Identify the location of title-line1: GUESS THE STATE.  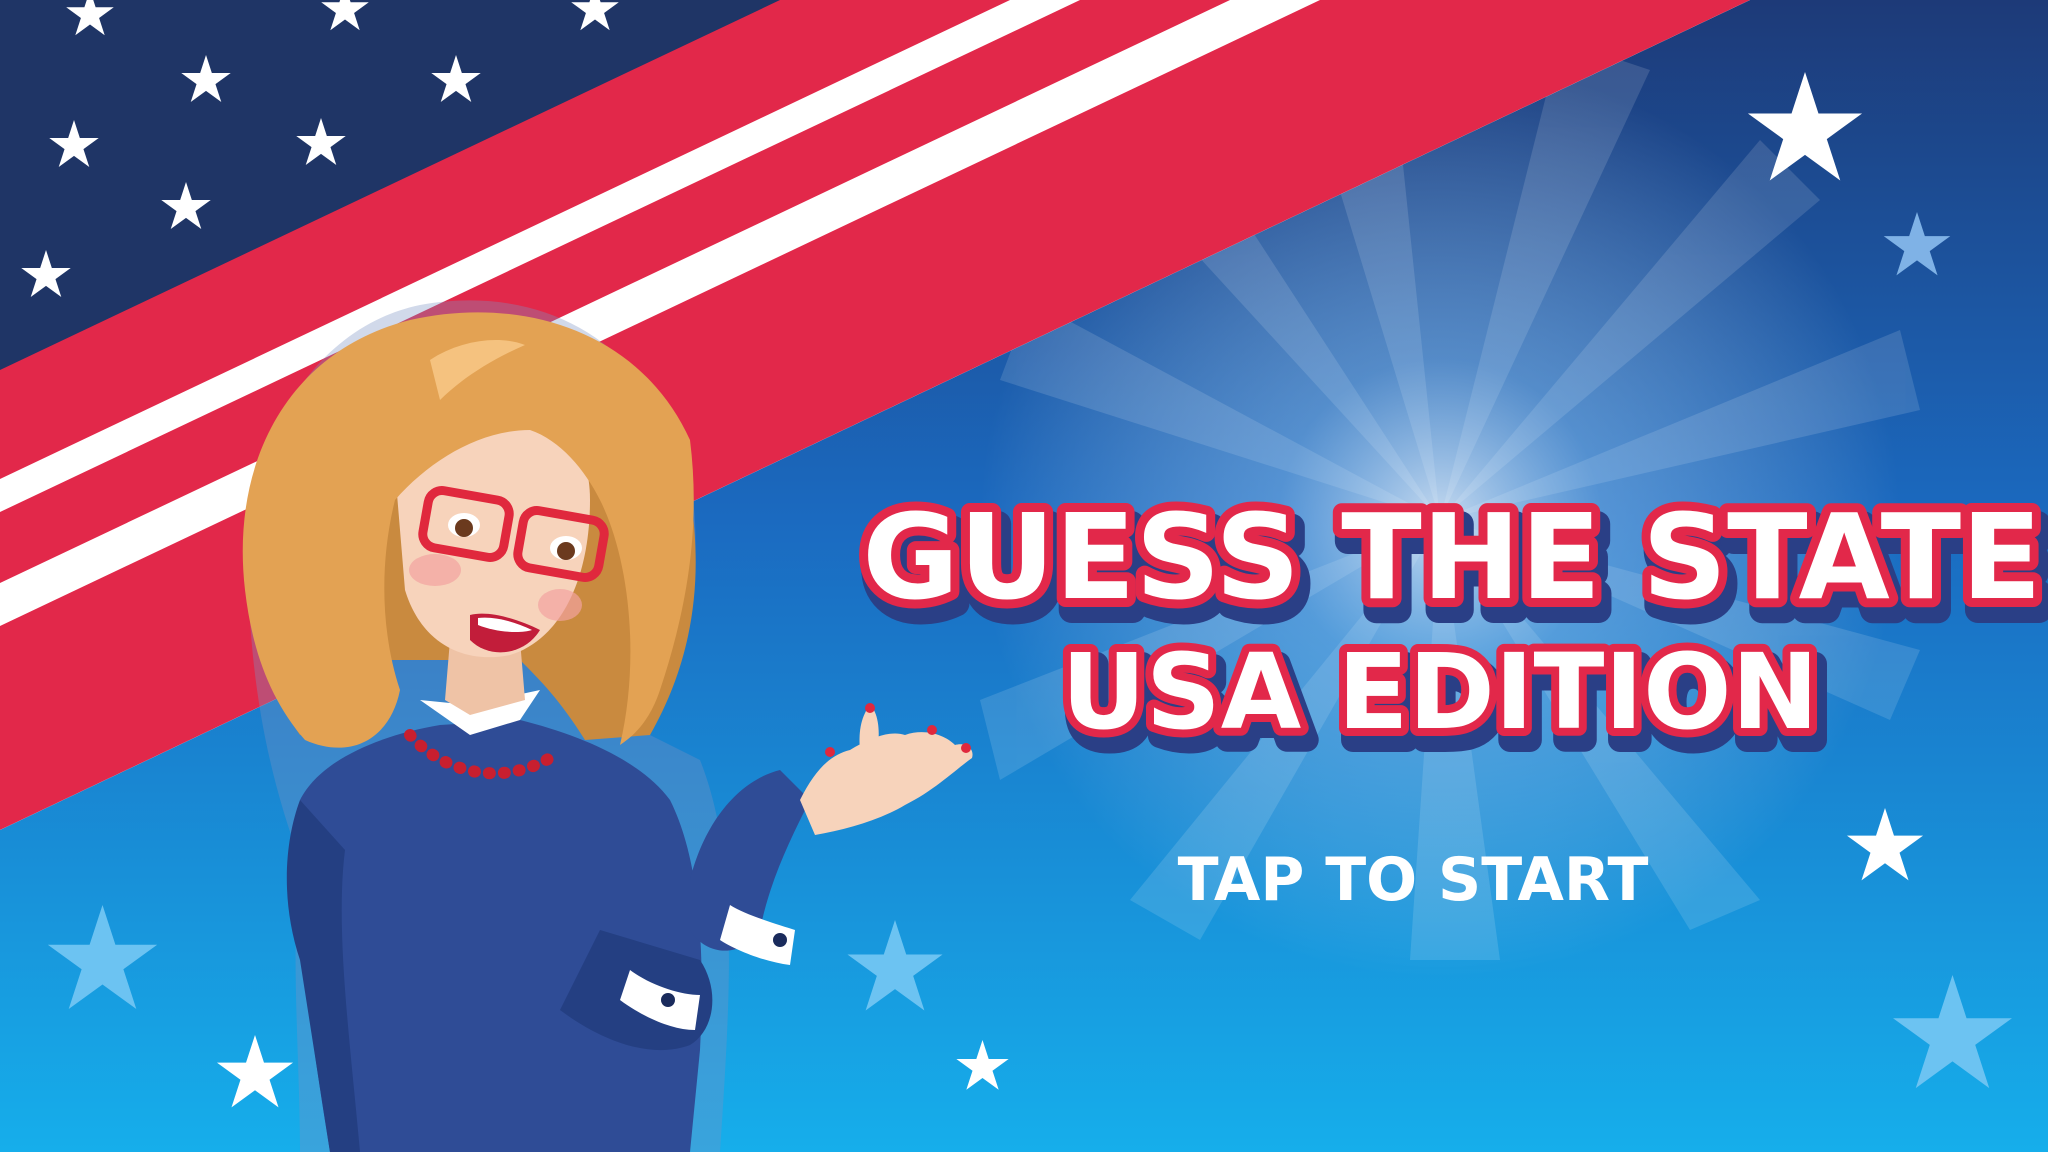
(1452, 557).